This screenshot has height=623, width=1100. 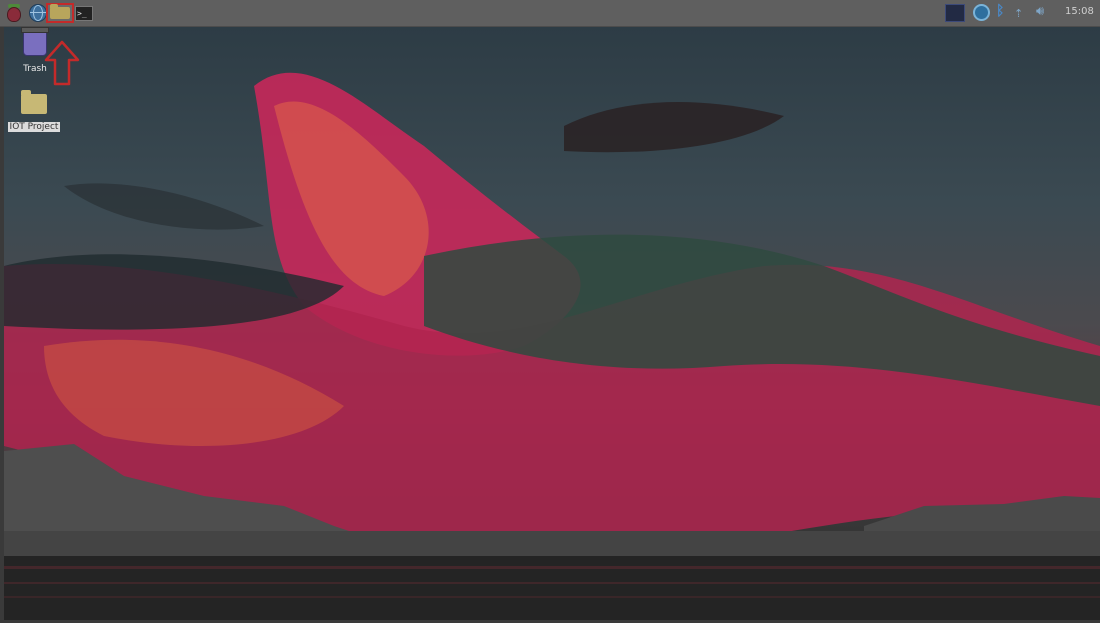 I want to click on user-account-icon, so click(x=981, y=12).